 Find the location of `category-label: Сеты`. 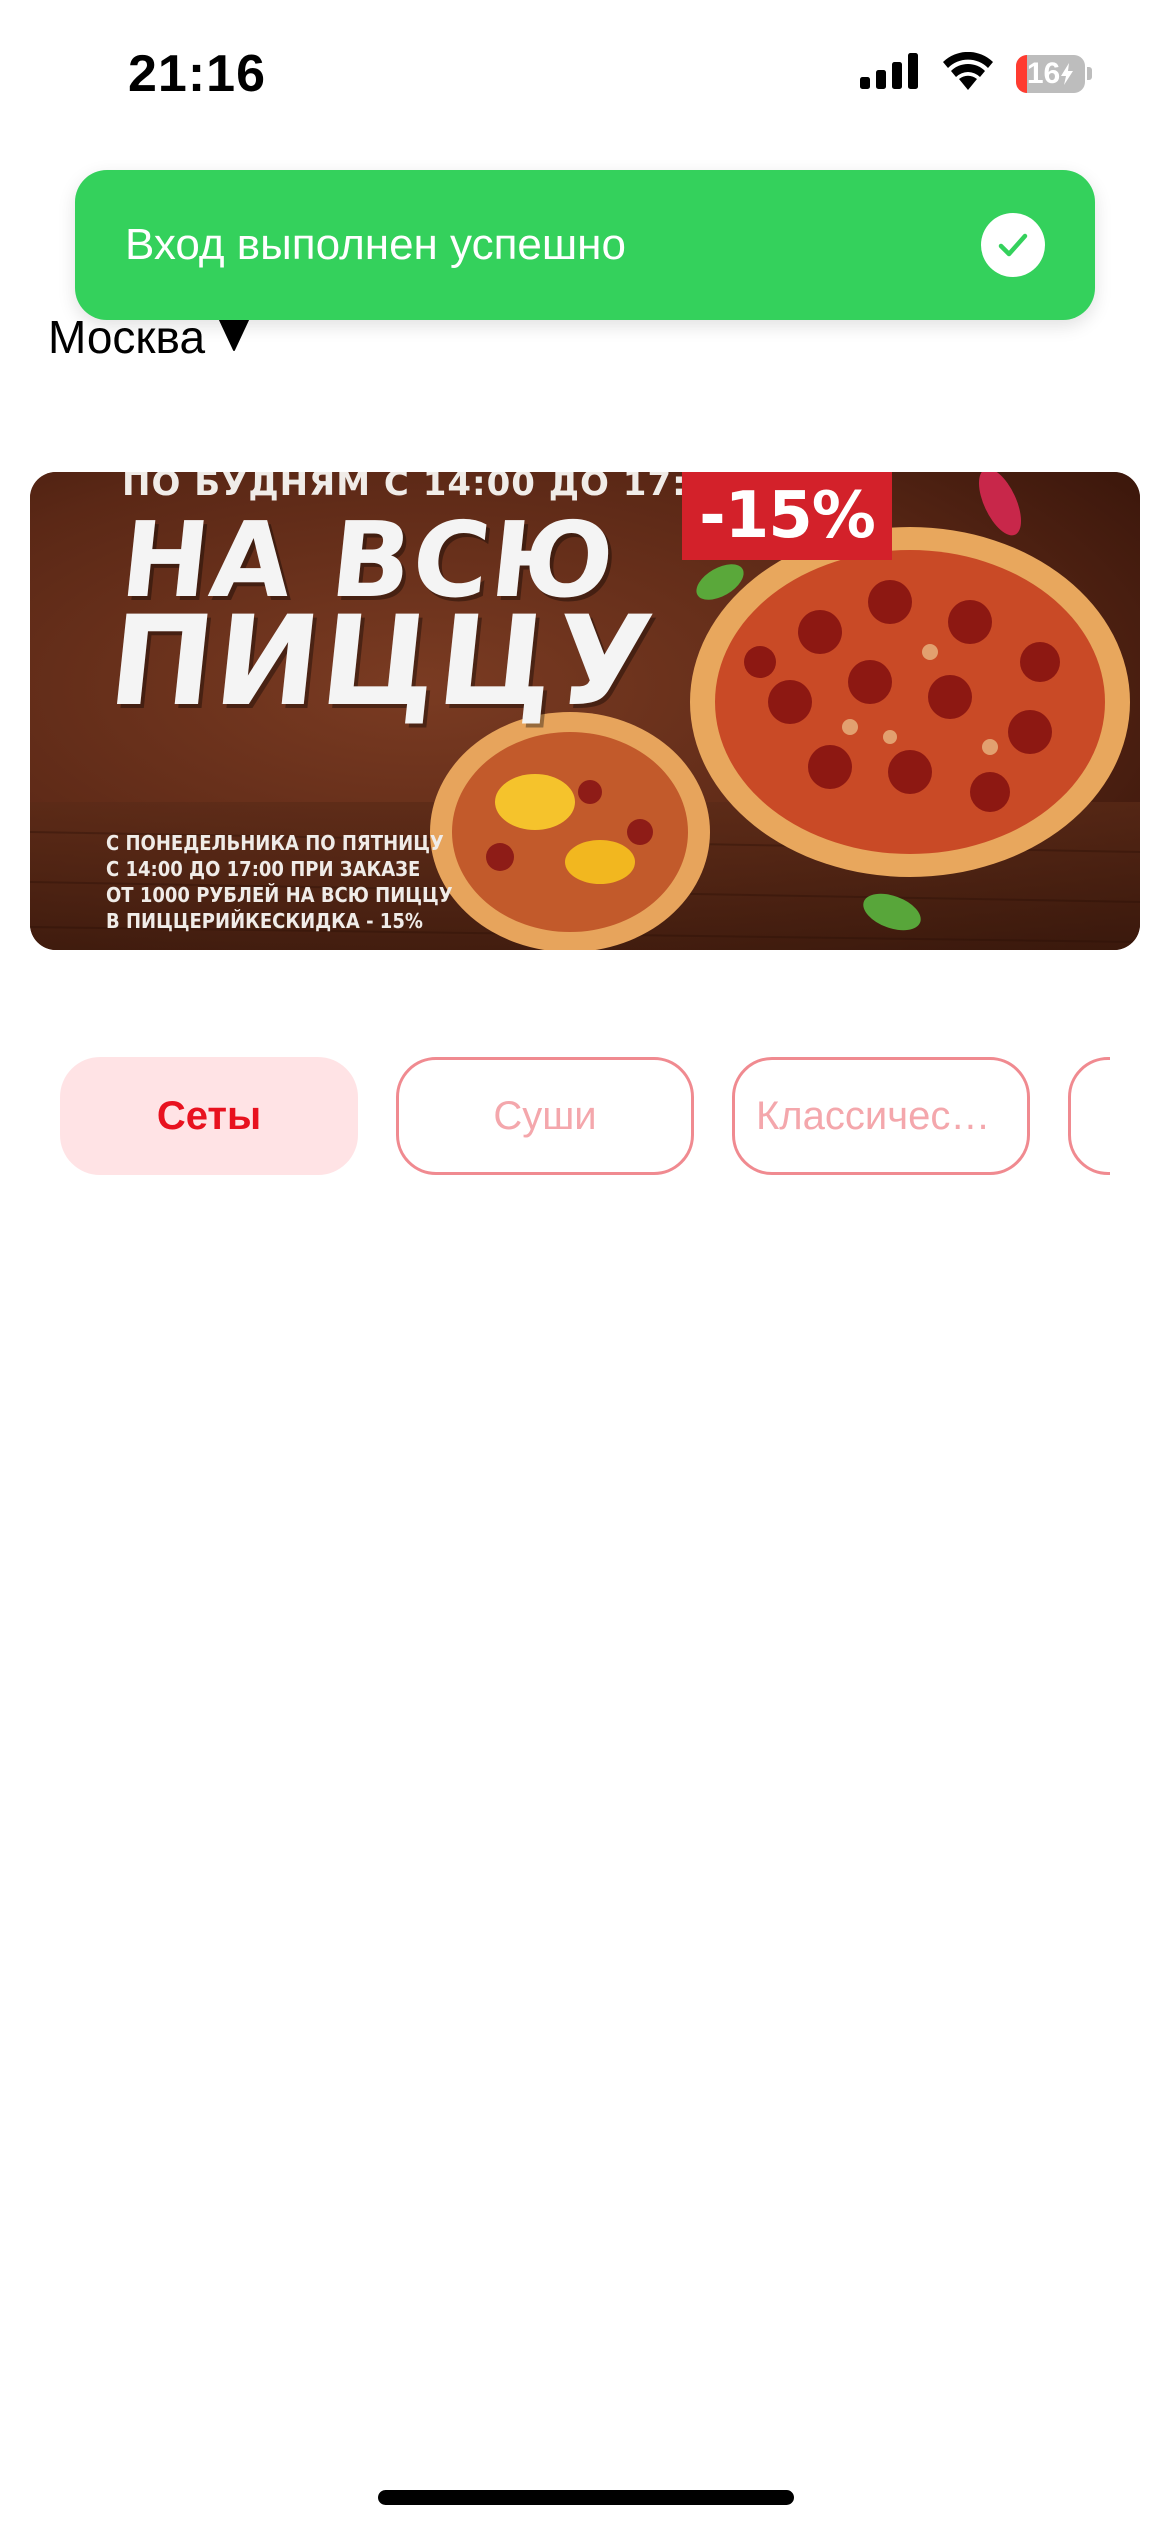

category-label: Сеты is located at coordinates (209, 1115).